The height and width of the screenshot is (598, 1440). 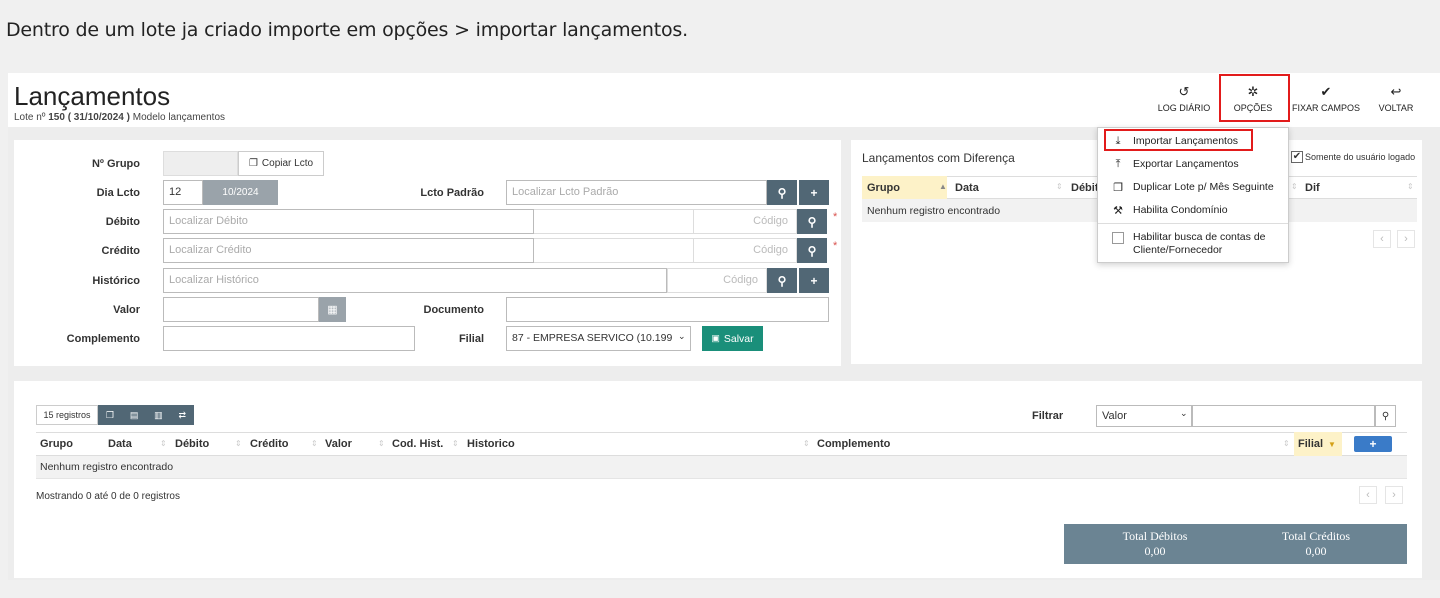 What do you see at coordinates (812, 221) in the screenshot?
I see `debito-search-button: ⚲` at bounding box center [812, 221].